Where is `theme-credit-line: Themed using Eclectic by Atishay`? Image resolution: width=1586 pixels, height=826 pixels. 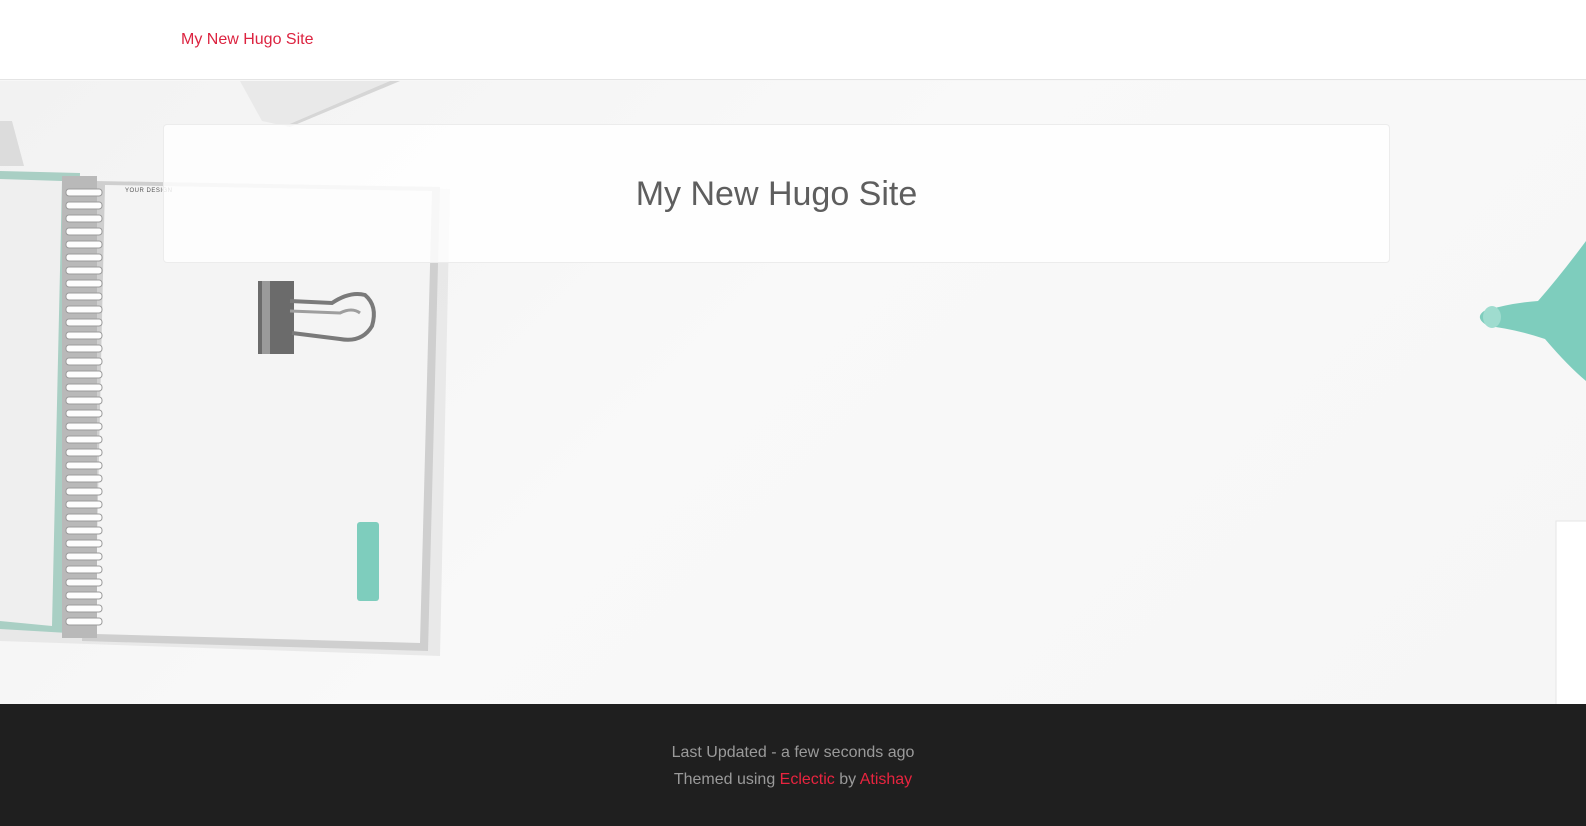 theme-credit-line: Themed using Eclectic by Atishay is located at coordinates (793, 780).